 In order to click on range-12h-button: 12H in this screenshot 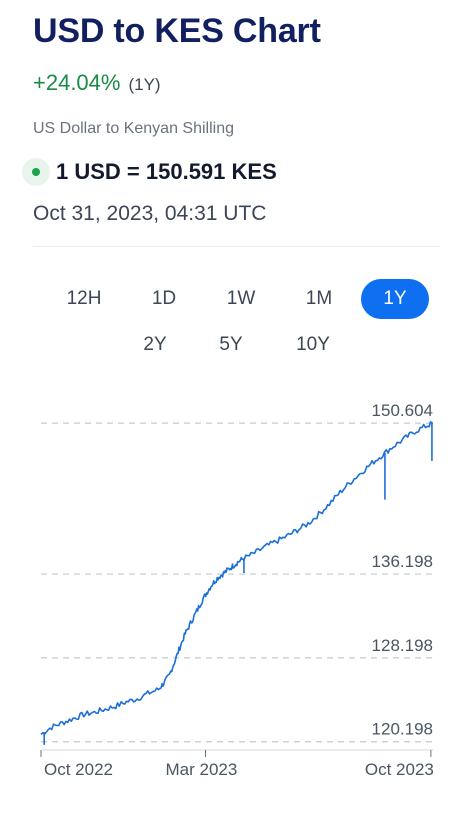, I will do `click(84, 299)`.